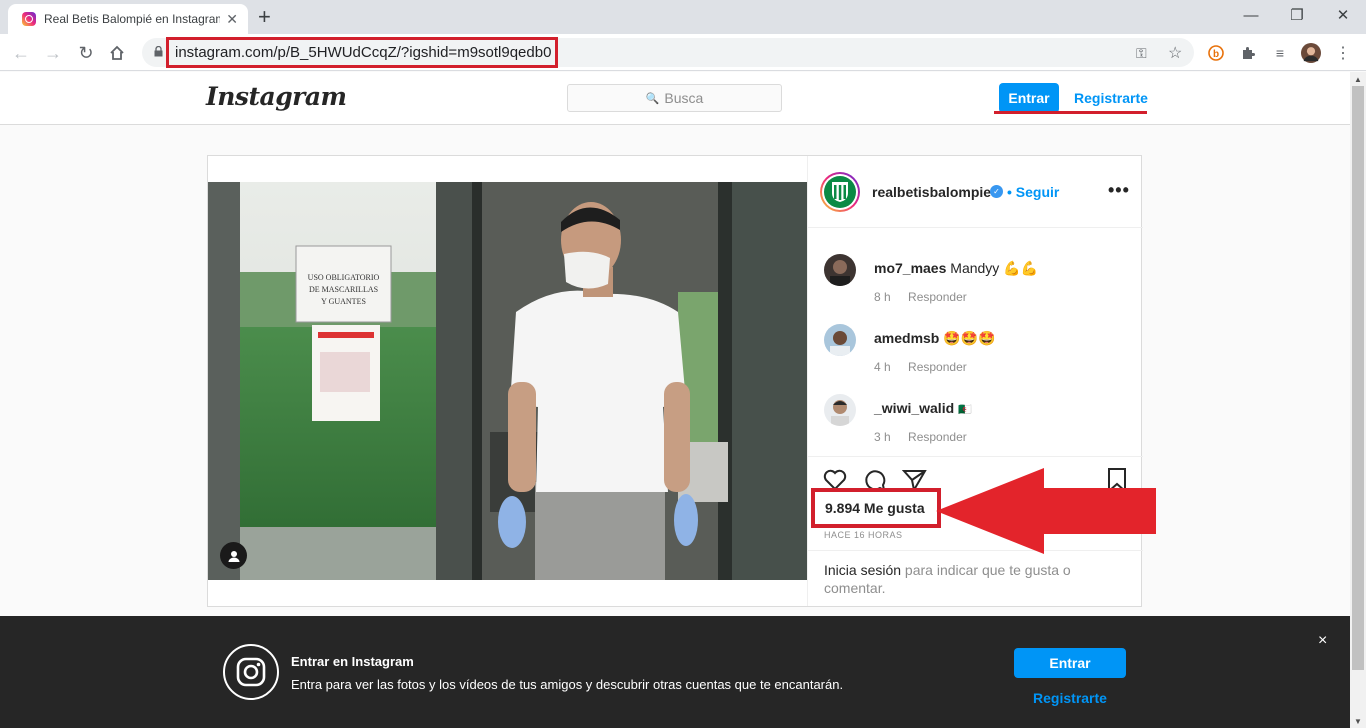  I want to click on user-tag-icon, so click(233, 555).